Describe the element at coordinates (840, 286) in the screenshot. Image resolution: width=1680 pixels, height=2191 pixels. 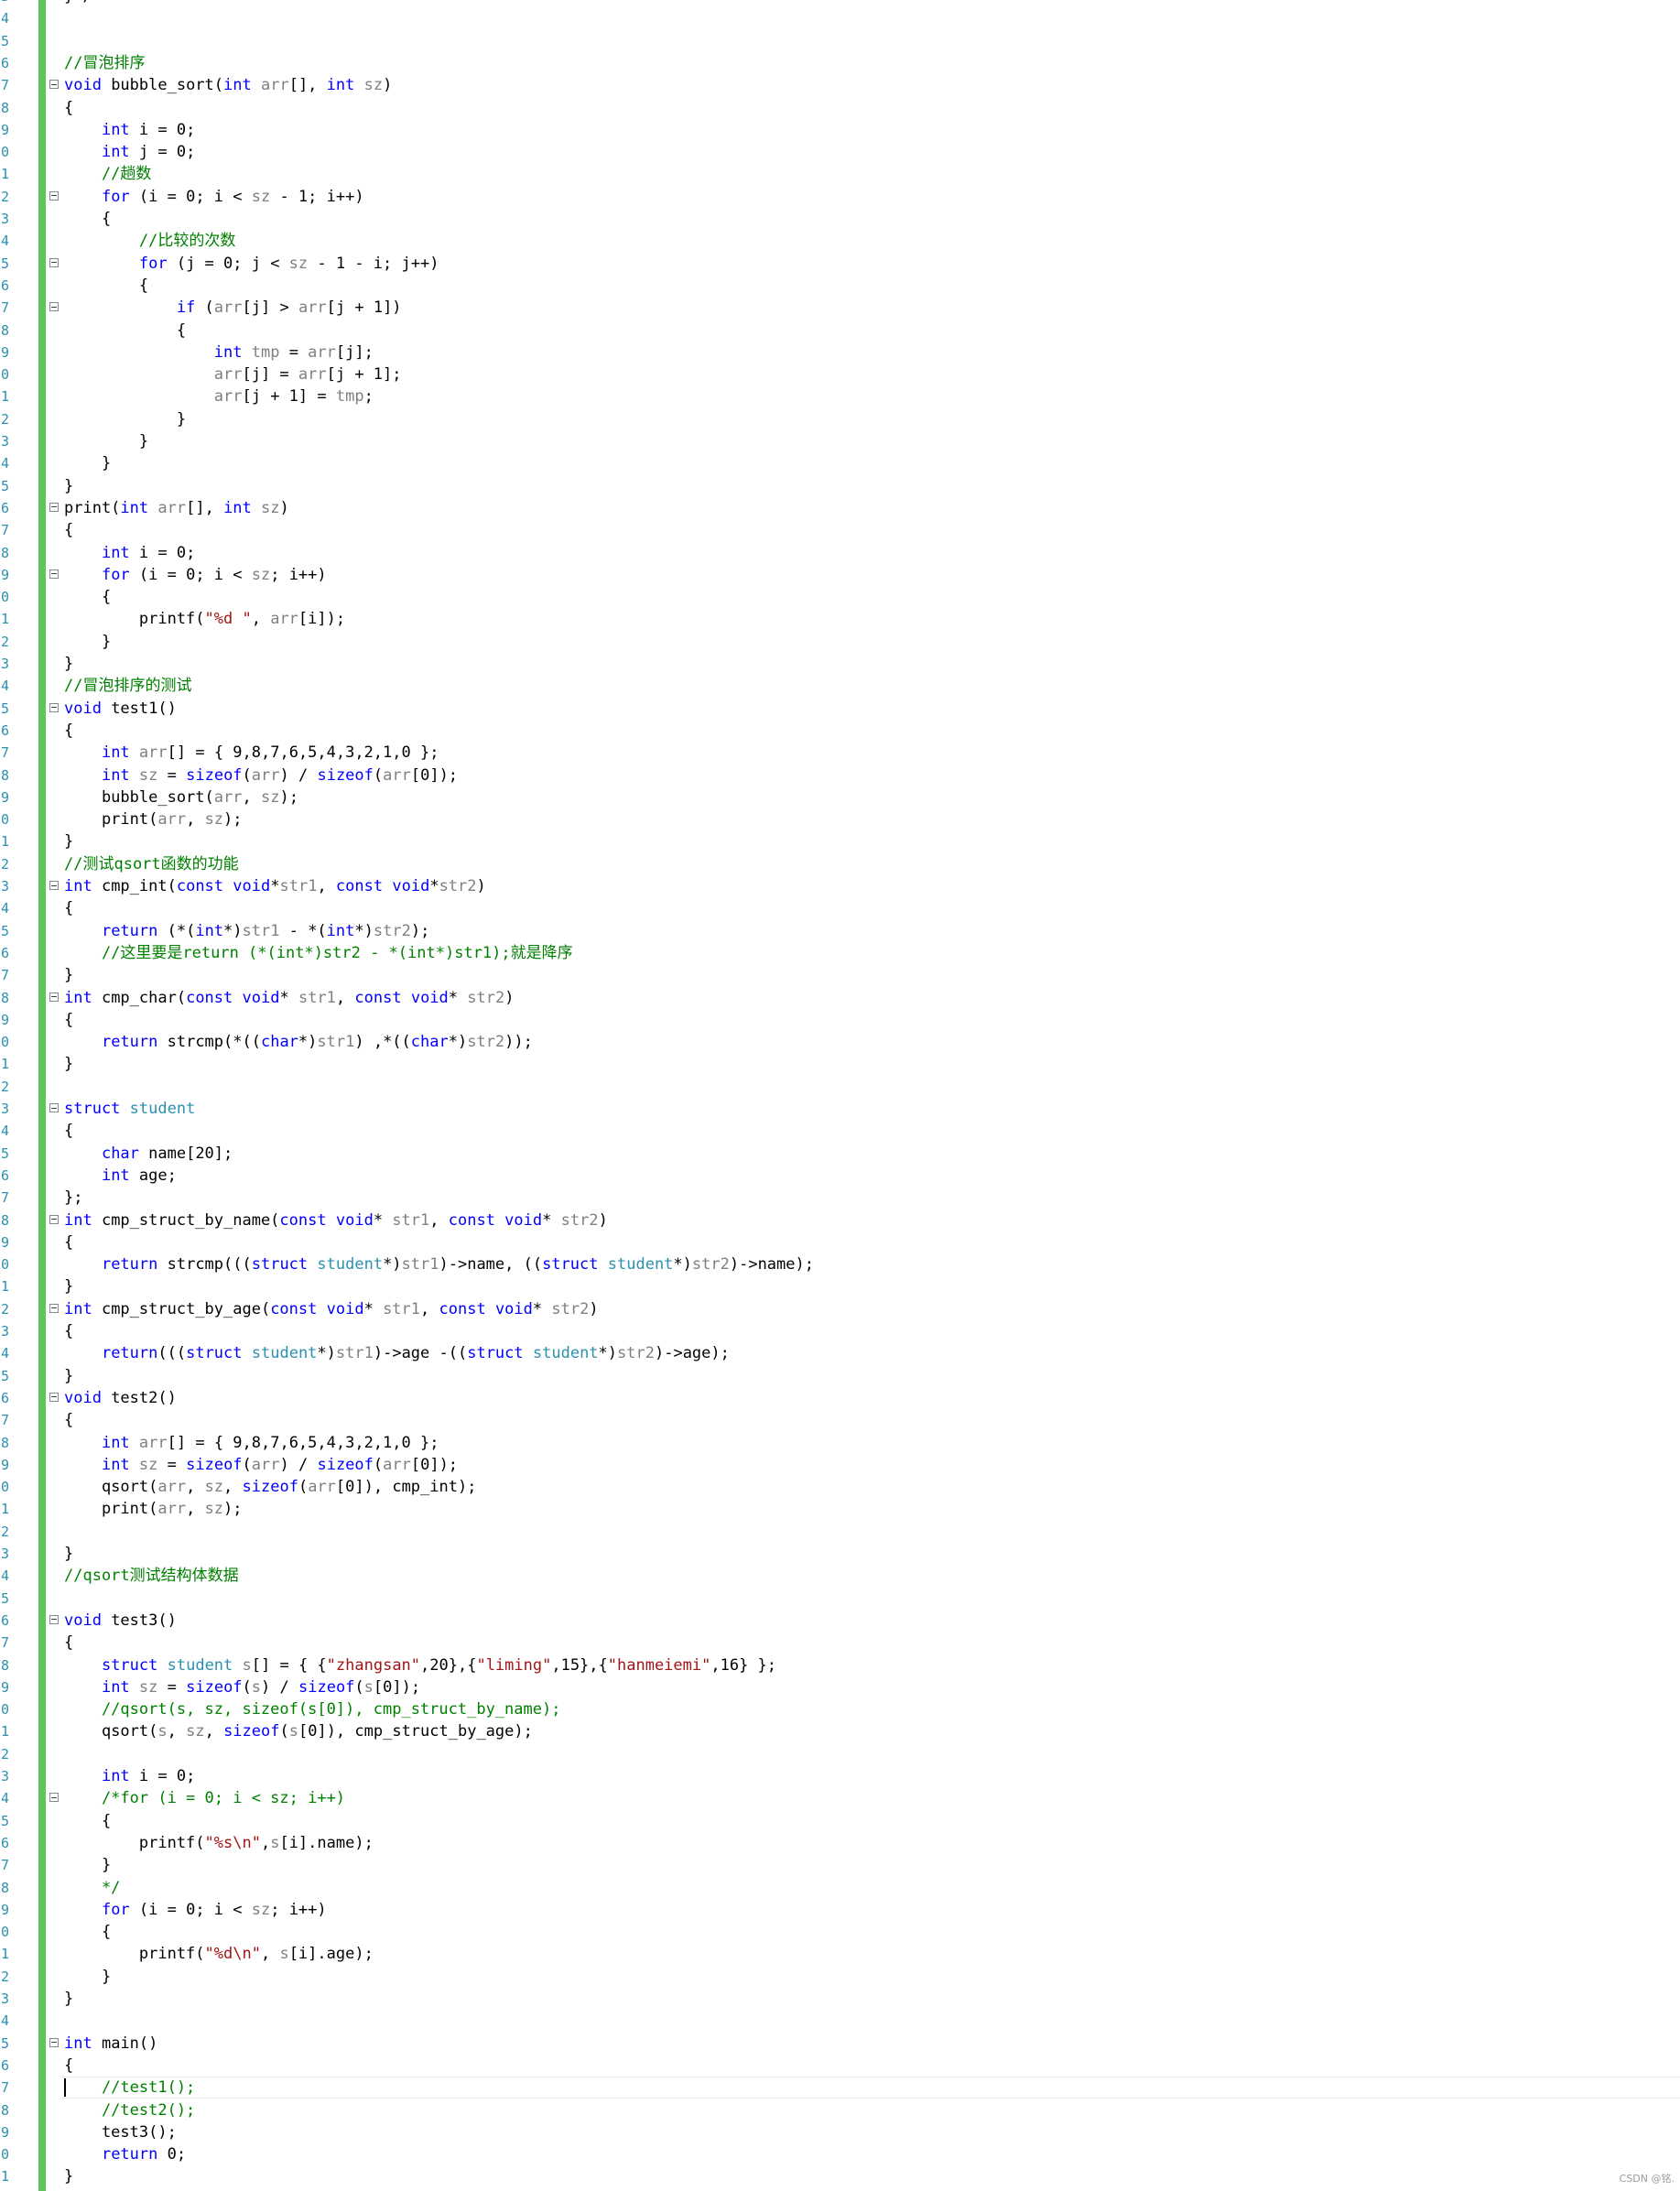
I see `code-line: 6 {` at that location.